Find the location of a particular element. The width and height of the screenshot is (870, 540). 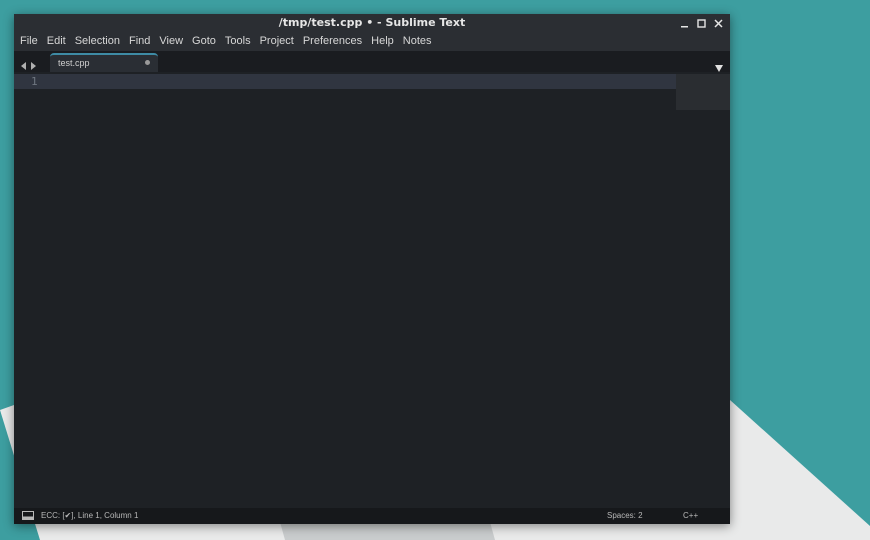

menu-selection: Selection is located at coordinates (100, 41).